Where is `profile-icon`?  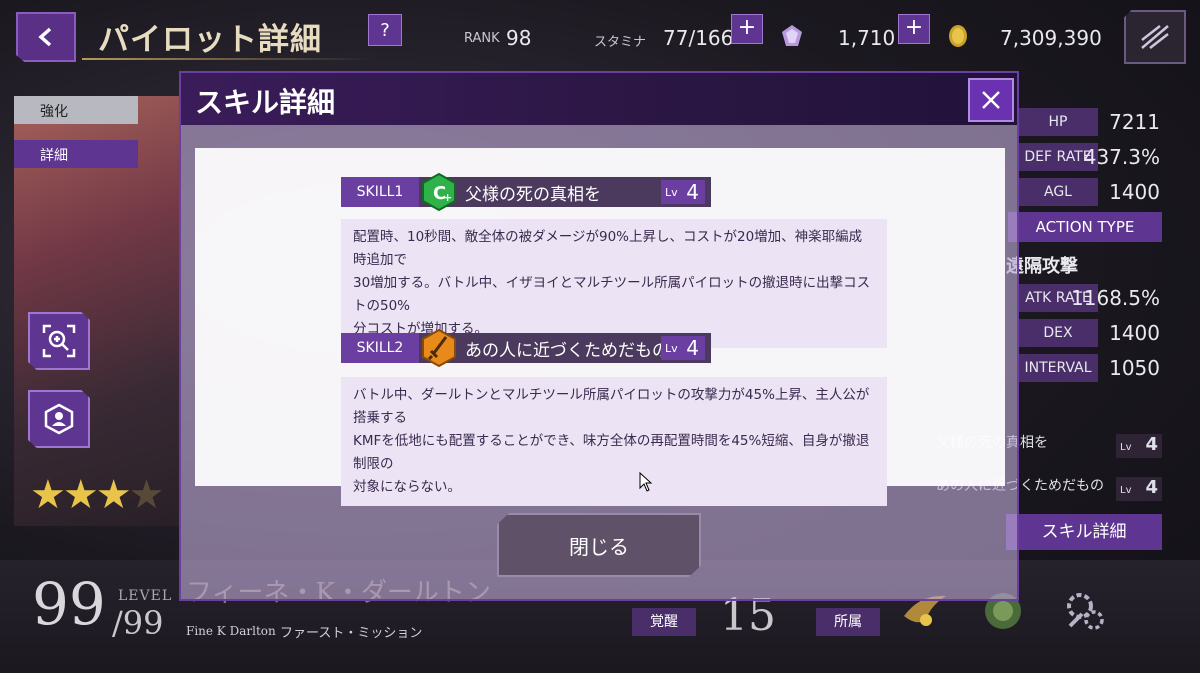 profile-icon is located at coordinates (59, 419).